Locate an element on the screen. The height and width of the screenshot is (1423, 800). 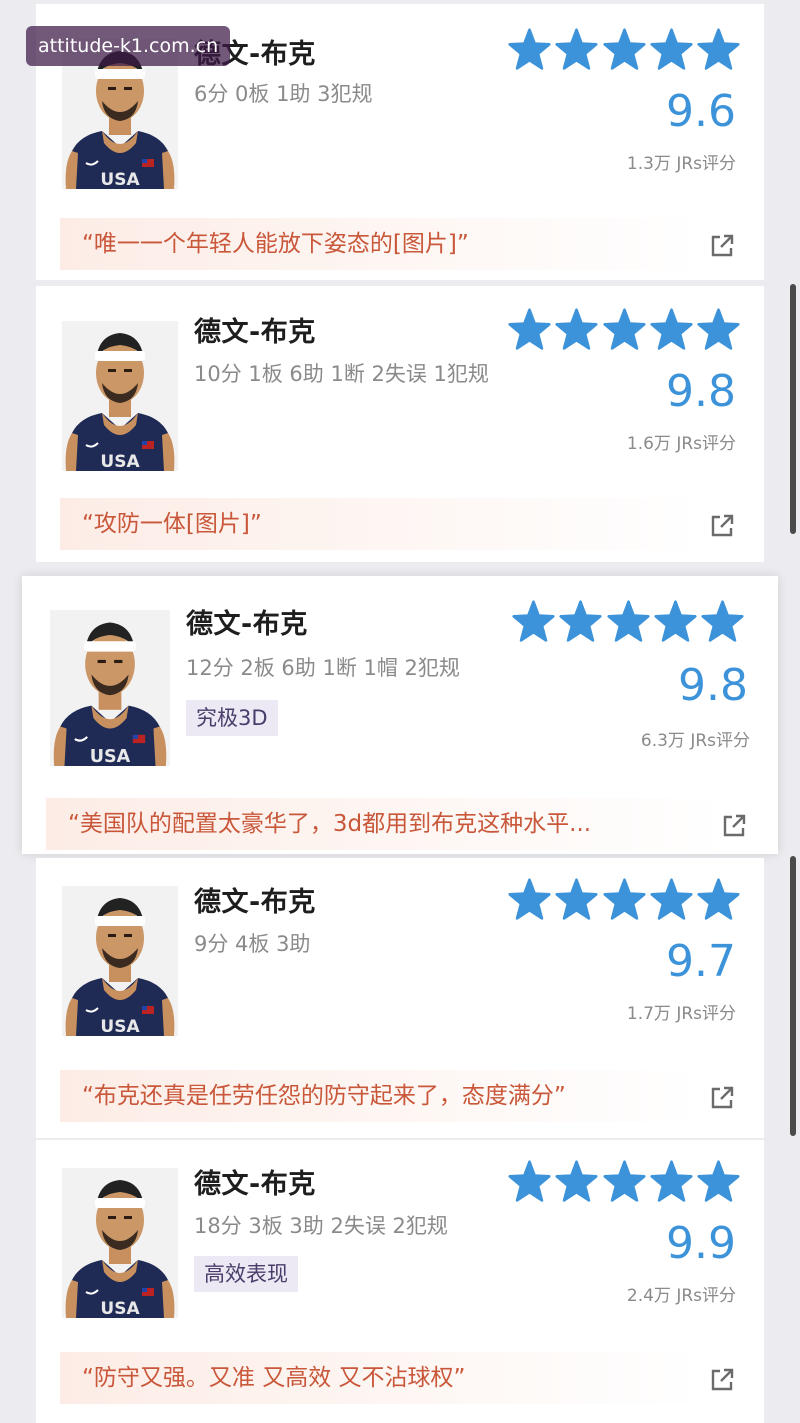
rating-count: 2.4万 JRs评分 is located at coordinates (681, 1296).